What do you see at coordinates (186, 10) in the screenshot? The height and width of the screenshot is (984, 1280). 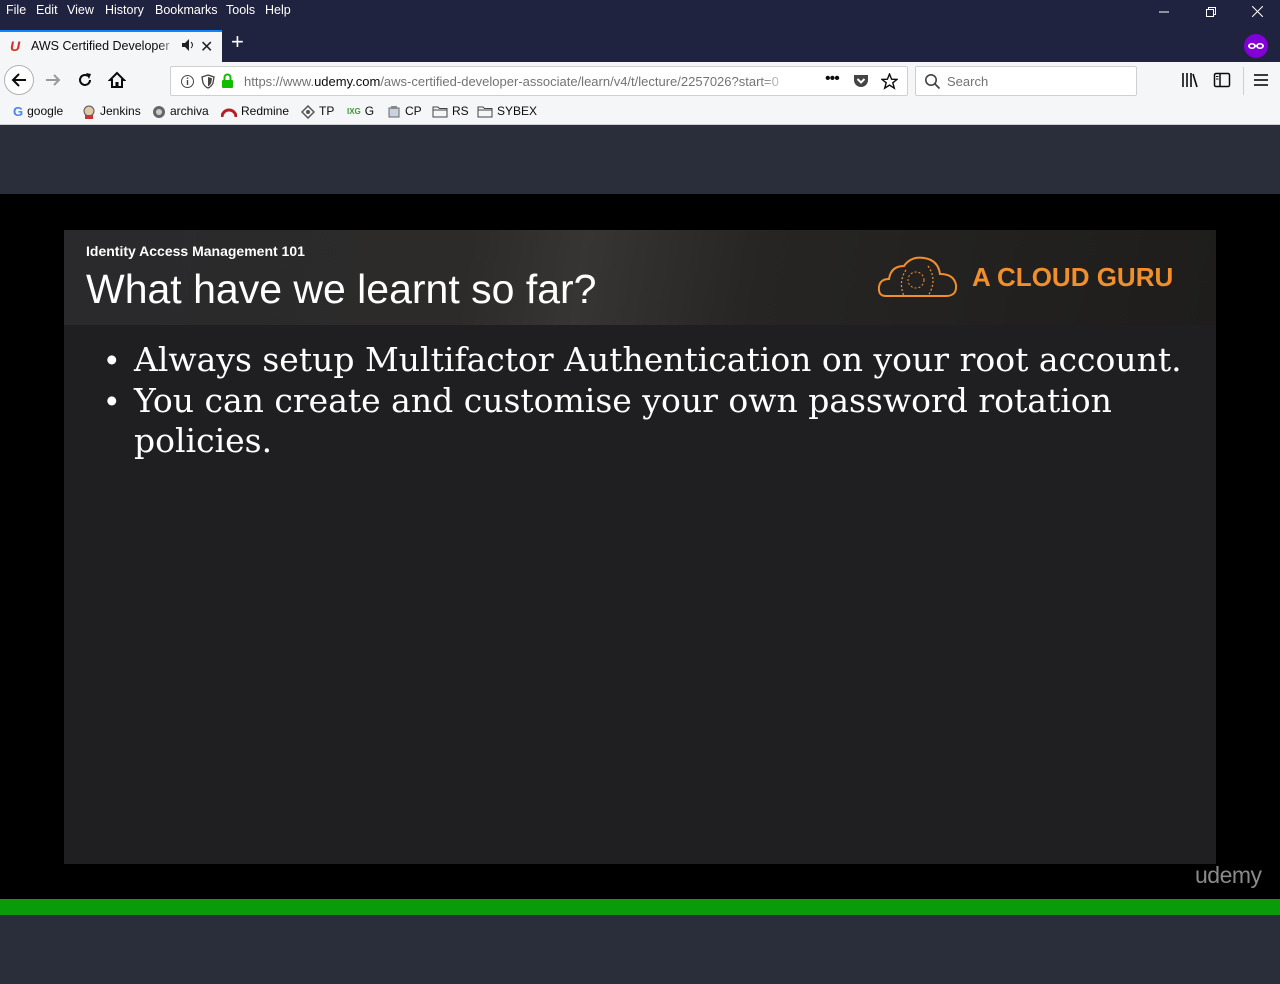 I see `menu-bookmarks: Bookmarks` at bounding box center [186, 10].